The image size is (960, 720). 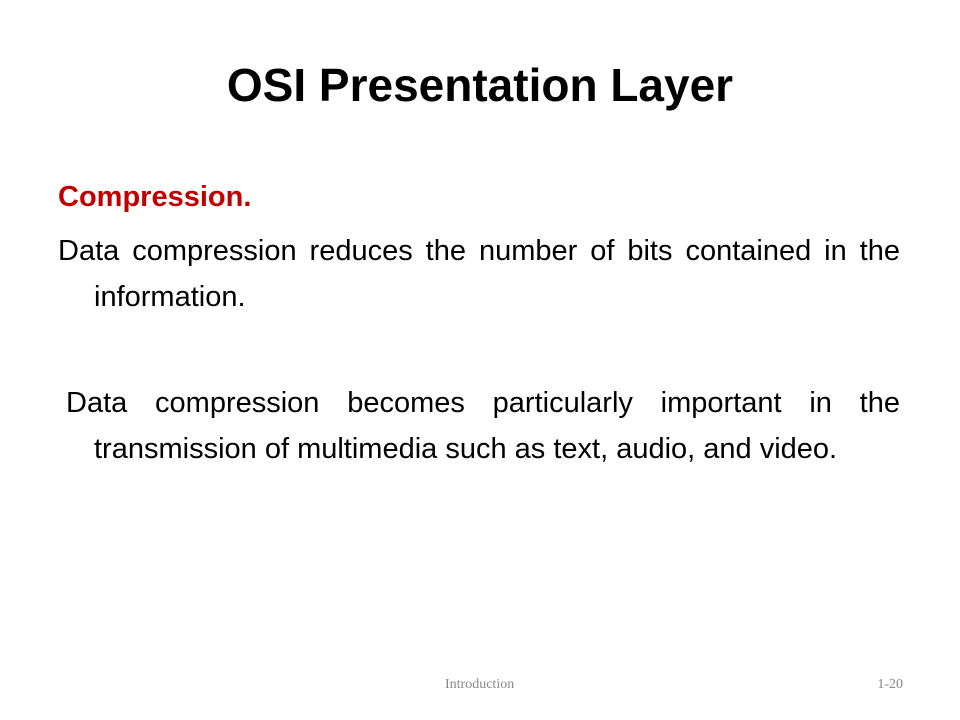 What do you see at coordinates (155, 197) in the screenshot?
I see `section-heading: Compression.` at bounding box center [155, 197].